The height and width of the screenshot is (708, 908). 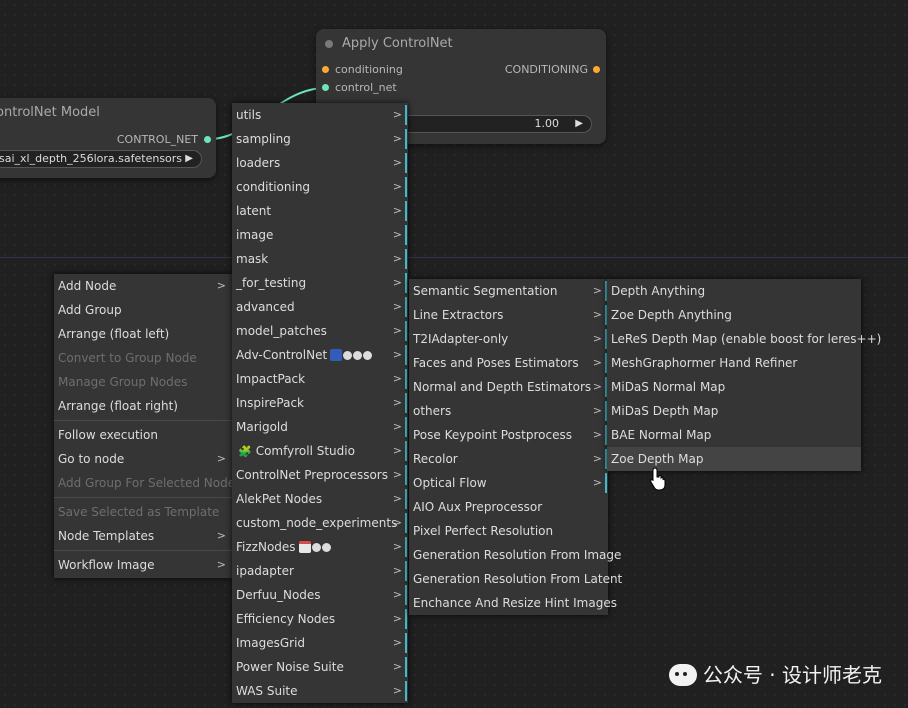 I want to click on preprocessor-item-label: Faces and Poses Estimators, so click(x=496, y=363).